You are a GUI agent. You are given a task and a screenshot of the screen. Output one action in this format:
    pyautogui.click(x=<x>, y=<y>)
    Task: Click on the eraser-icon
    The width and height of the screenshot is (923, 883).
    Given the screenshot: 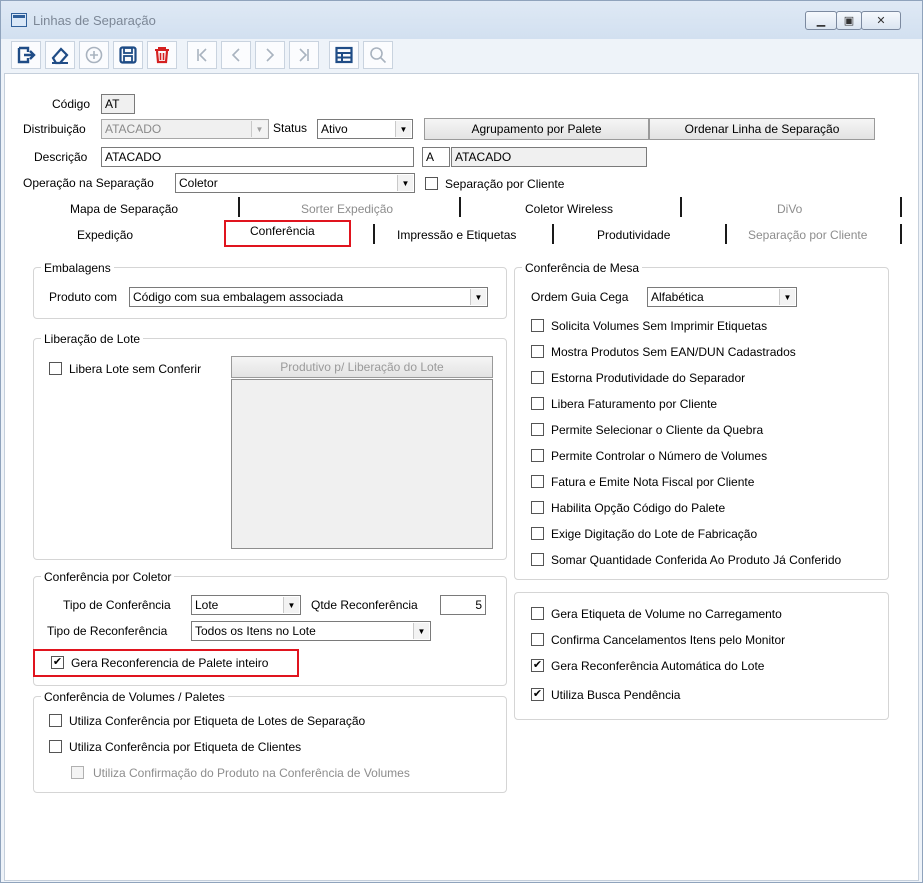 What is the action you would take?
    pyautogui.click(x=60, y=56)
    